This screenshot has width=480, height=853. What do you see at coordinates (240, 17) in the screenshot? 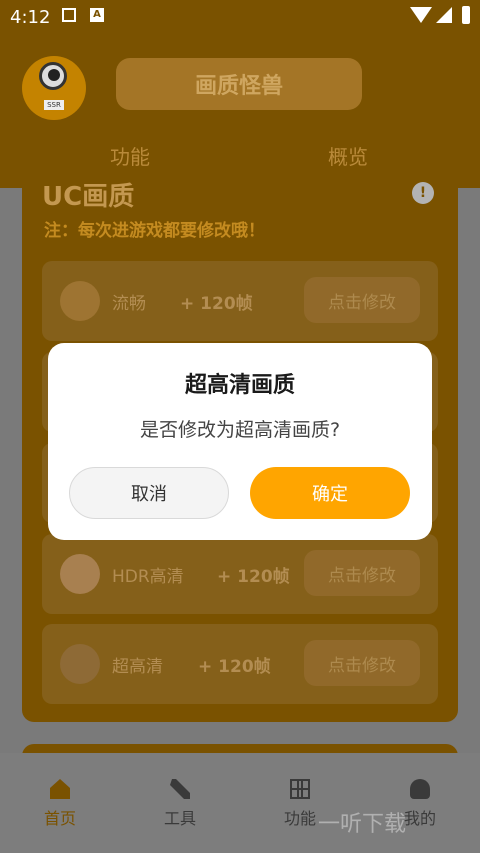
I see `status-bar: 4:12 A` at bounding box center [240, 17].